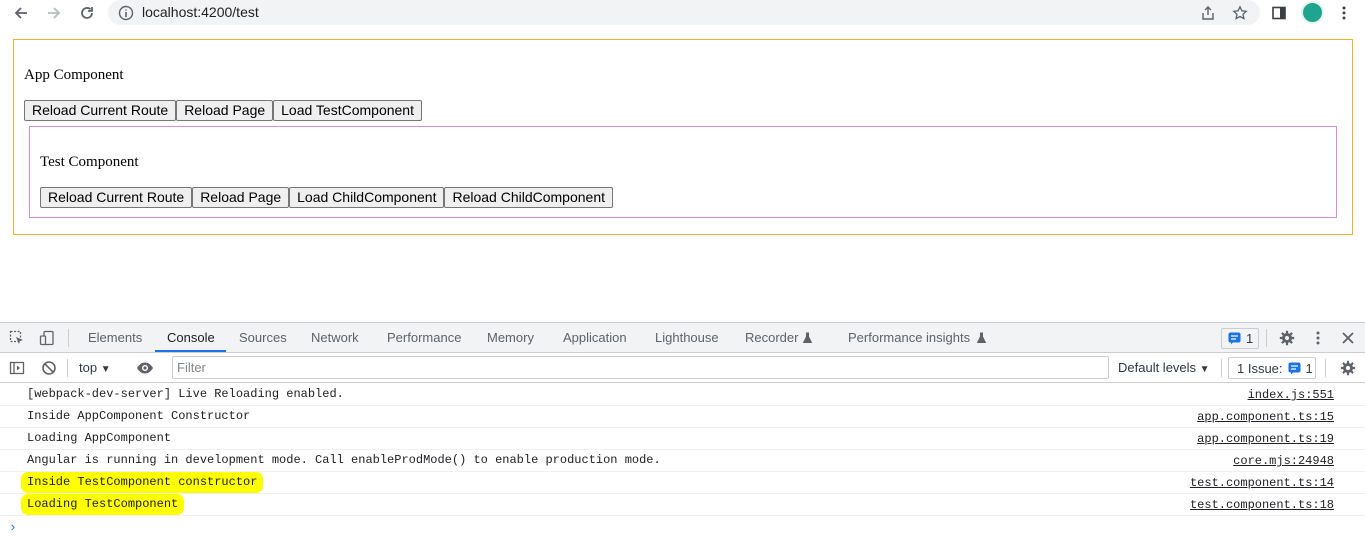 The height and width of the screenshot is (557, 1365). Describe the element at coordinates (771, 338) in the screenshot. I see `tab-recorder: Recorder` at that location.